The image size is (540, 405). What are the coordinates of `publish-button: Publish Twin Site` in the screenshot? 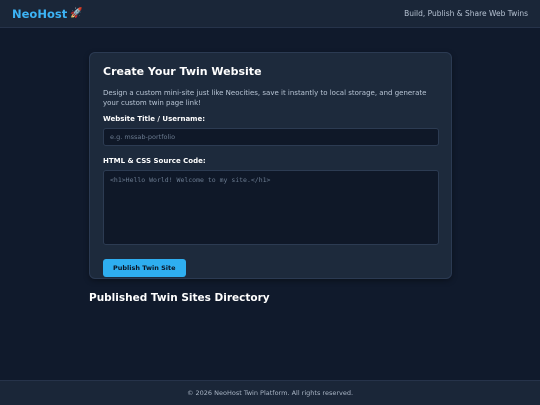 It's located at (144, 268).